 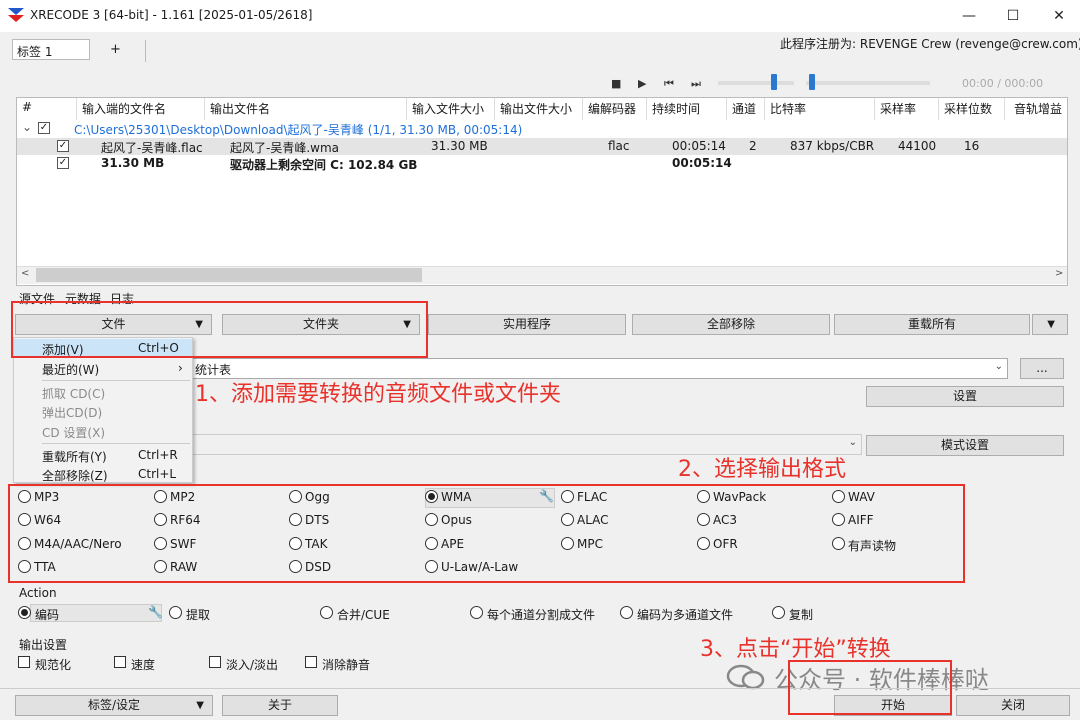 I want to click on row-bitrate: 837 kbps/CBR, so click(x=832, y=146).